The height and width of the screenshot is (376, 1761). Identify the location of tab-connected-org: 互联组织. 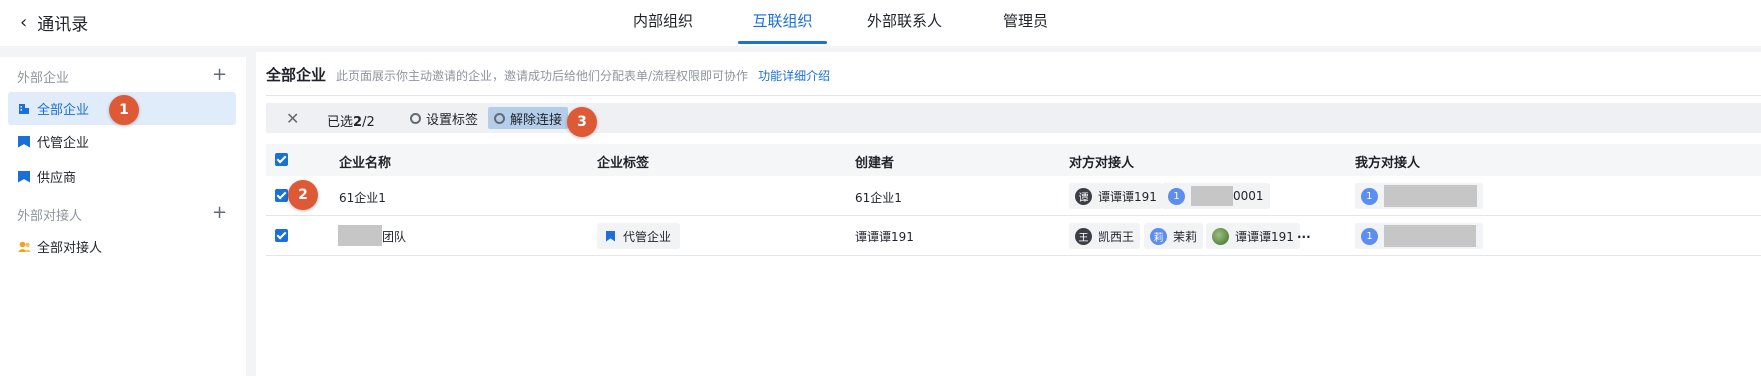
(782, 23).